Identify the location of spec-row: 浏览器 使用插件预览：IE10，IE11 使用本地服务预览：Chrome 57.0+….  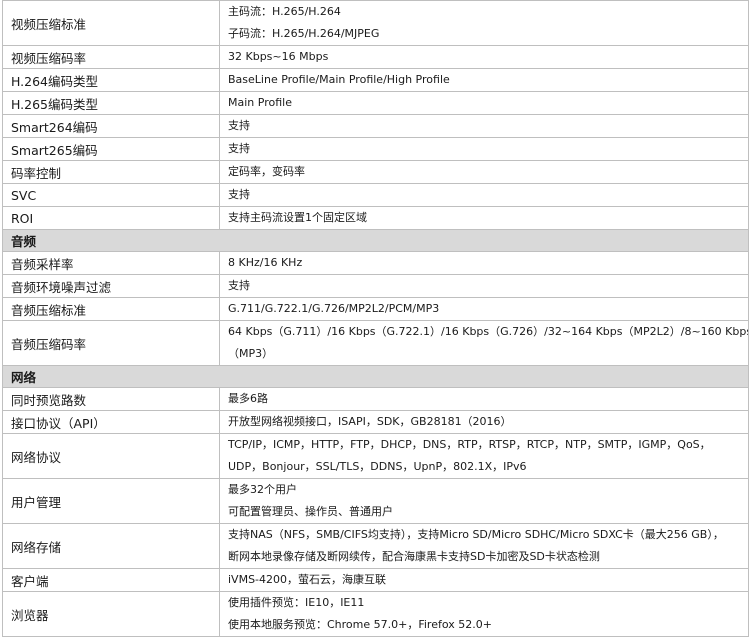
(375, 614).